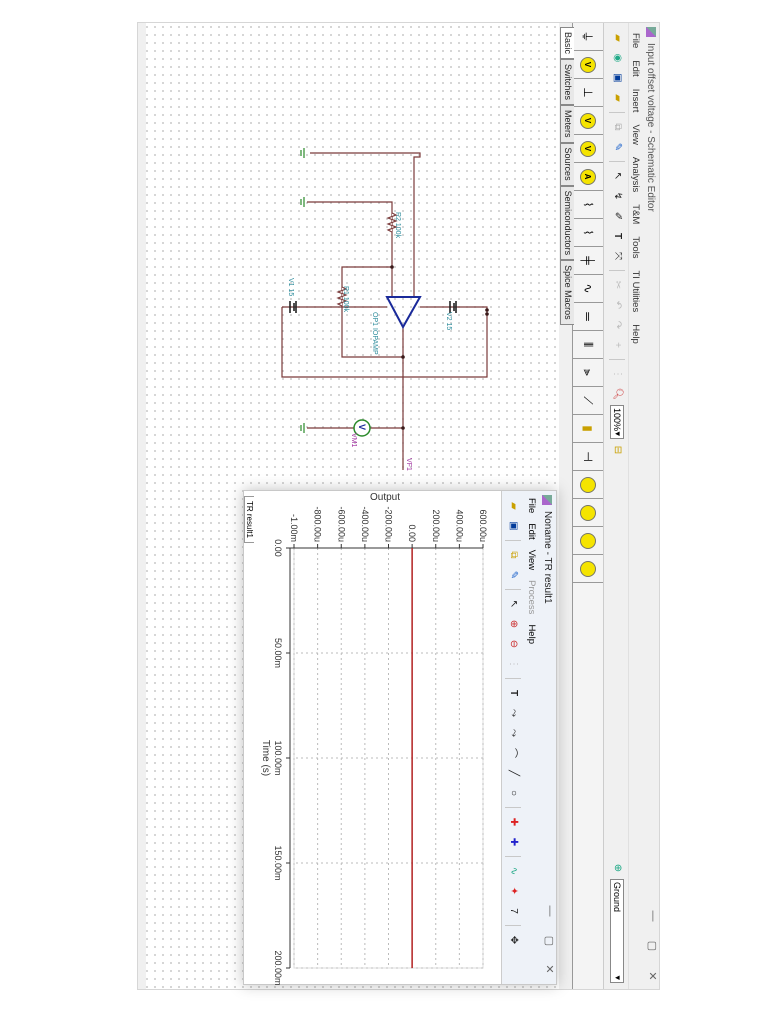 The height and width of the screenshot is (1024, 768). What do you see at coordinates (385, 497) in the screenshot?
I see `y-axis-label: Output` at bounding box center [385, 497].